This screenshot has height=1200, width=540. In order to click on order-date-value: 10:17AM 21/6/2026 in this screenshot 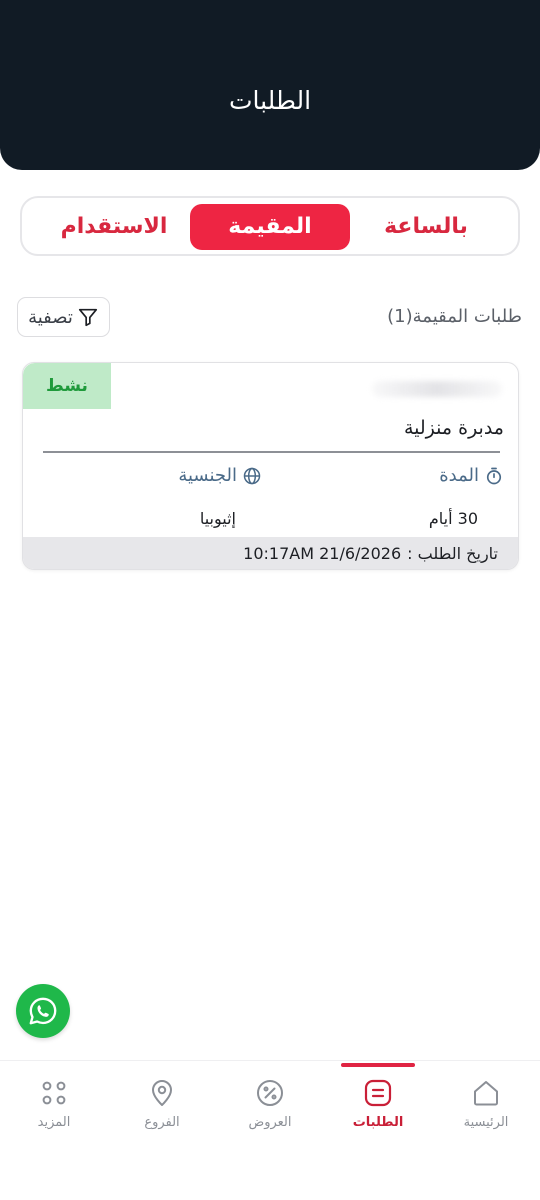, I will do `click(322, 553)`.